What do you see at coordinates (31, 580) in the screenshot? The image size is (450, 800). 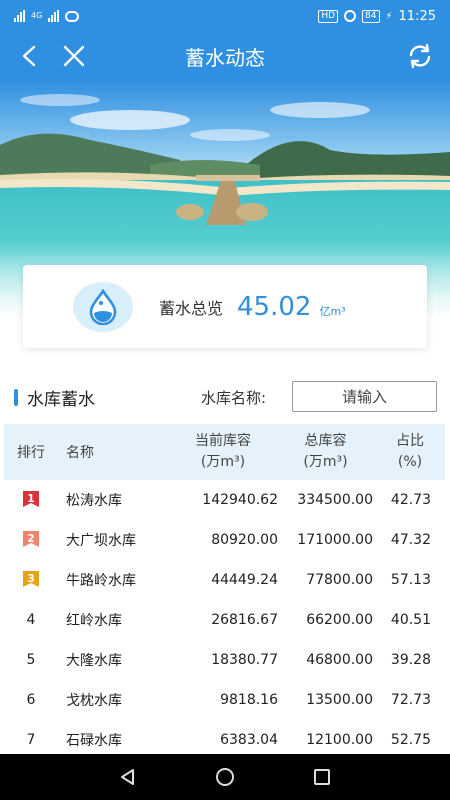 I see `rank-3-medal-icon: 3` at bounding box center [31, 580].